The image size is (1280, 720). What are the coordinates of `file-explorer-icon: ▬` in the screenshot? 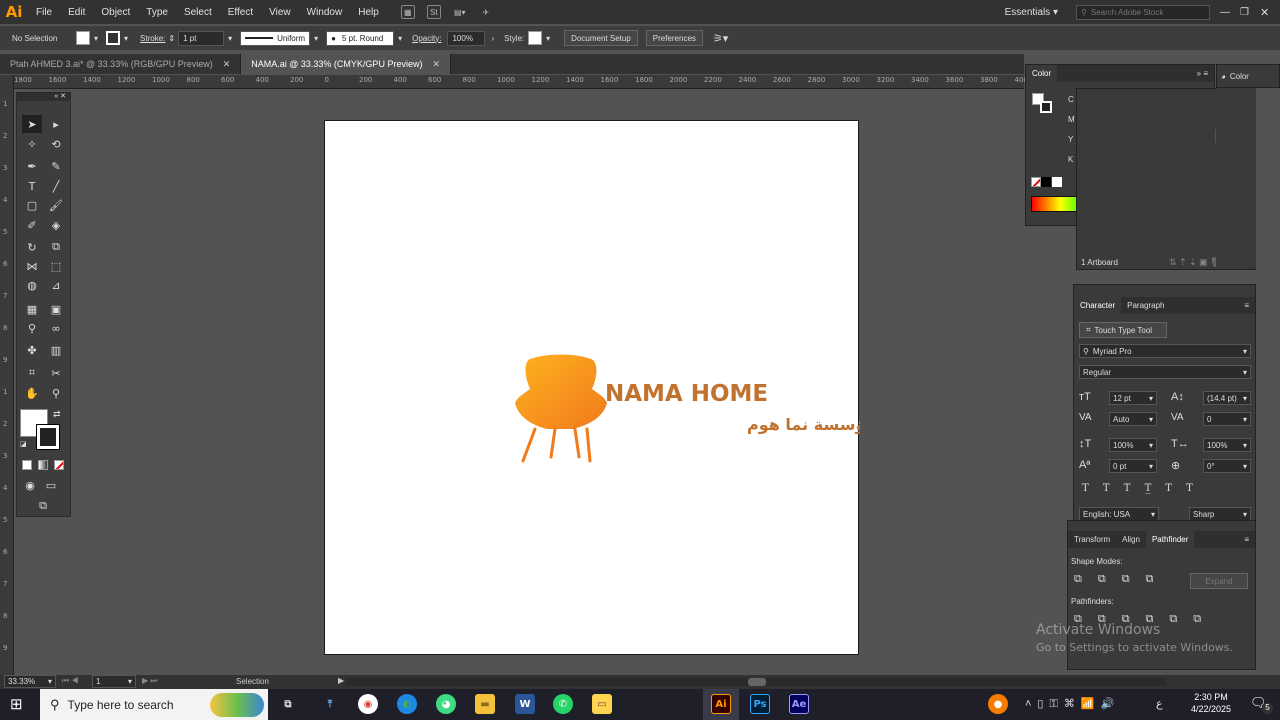 It's located at (485, 704).